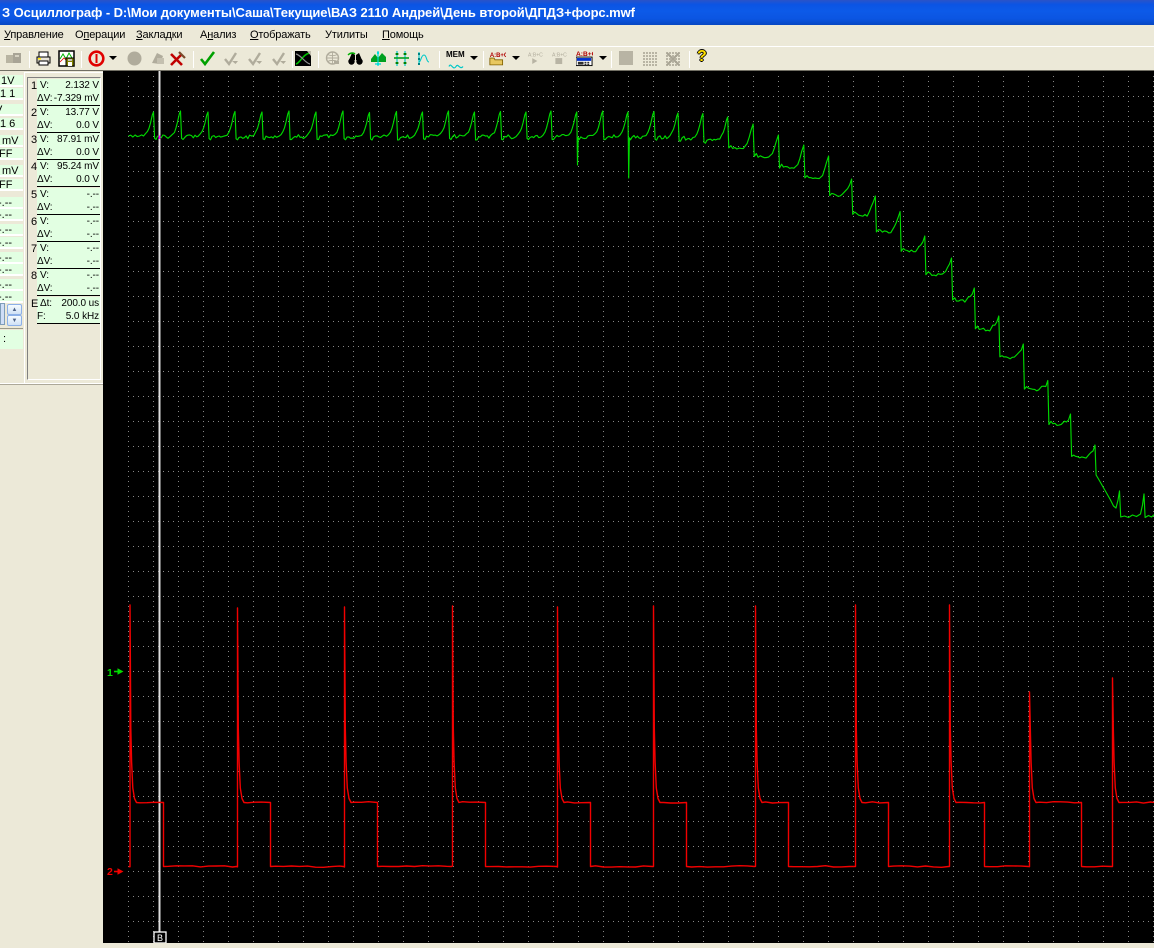  I want to click on svg-text: 1, so click(110, 673).